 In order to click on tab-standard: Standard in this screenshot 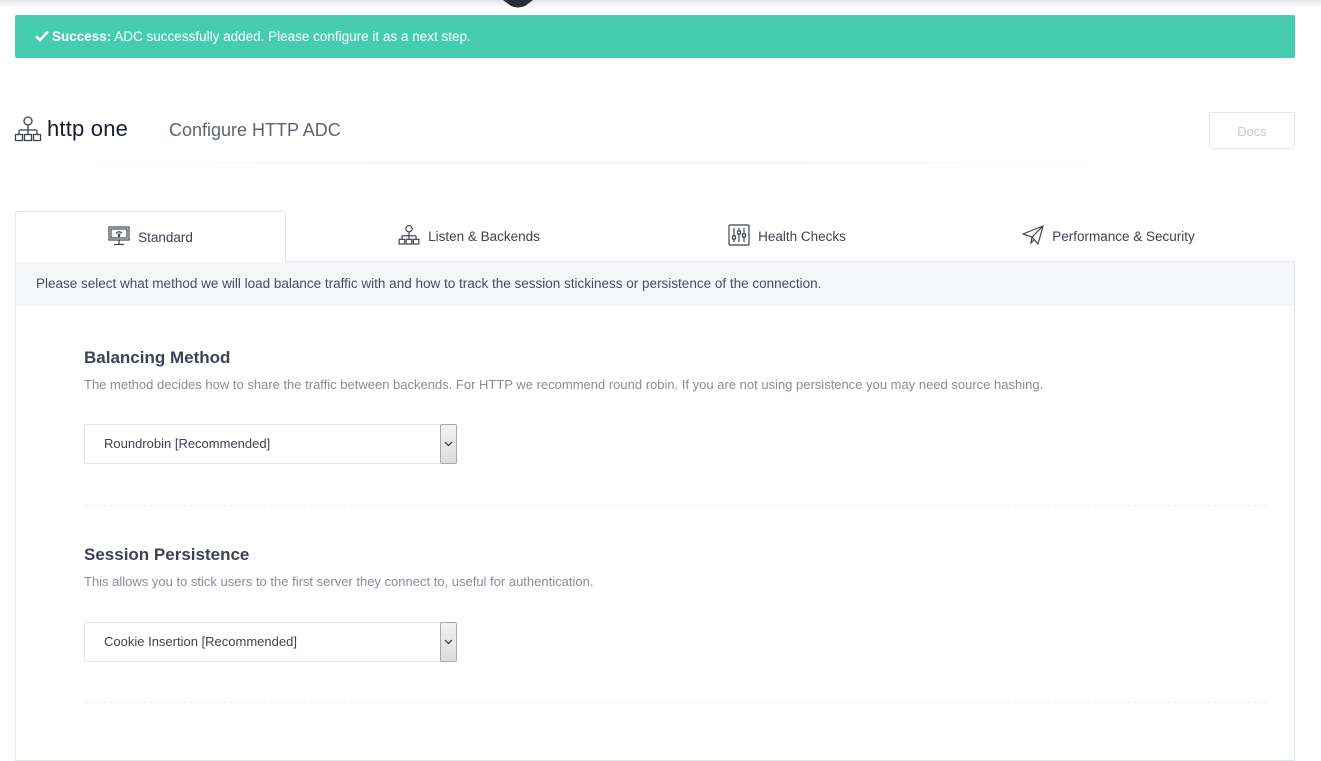, I will do `click(150, 236)`.